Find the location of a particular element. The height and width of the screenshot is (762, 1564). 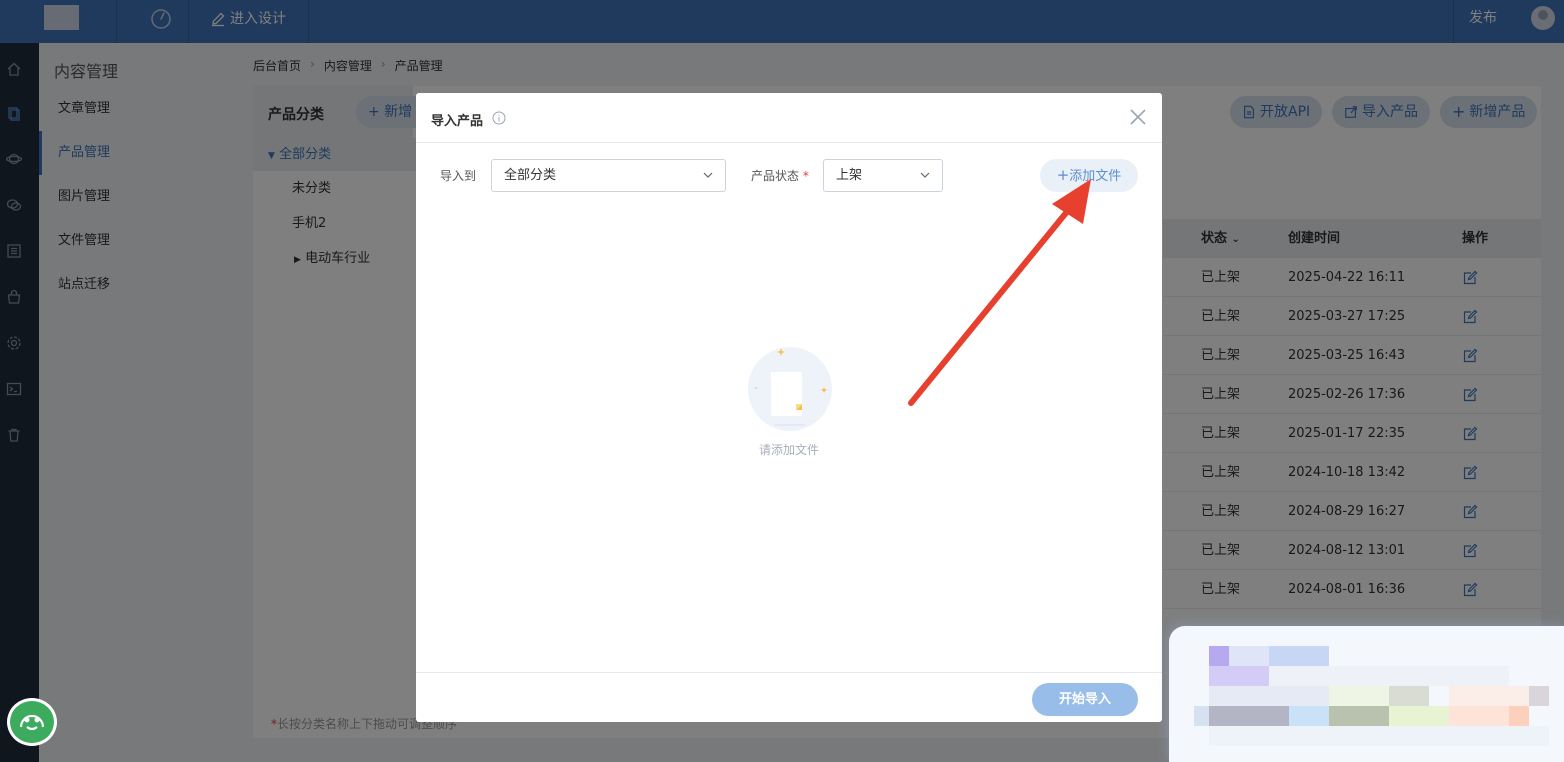

product-status-value: 上架 is located at coordinates (849, 175).